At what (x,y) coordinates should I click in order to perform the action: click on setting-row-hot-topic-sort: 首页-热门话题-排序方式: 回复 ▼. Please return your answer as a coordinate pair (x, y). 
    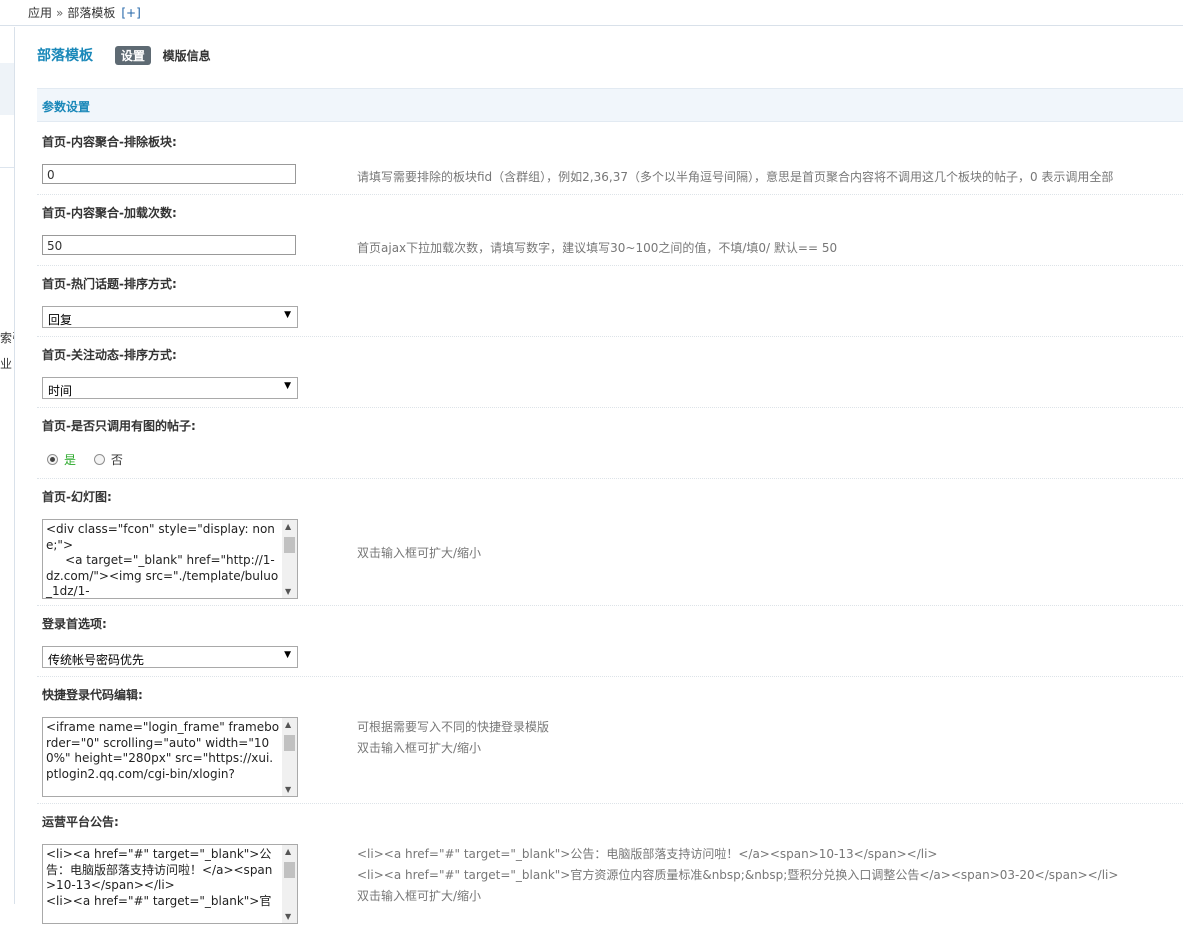
    Looking at the image, I should click on (610, 301).